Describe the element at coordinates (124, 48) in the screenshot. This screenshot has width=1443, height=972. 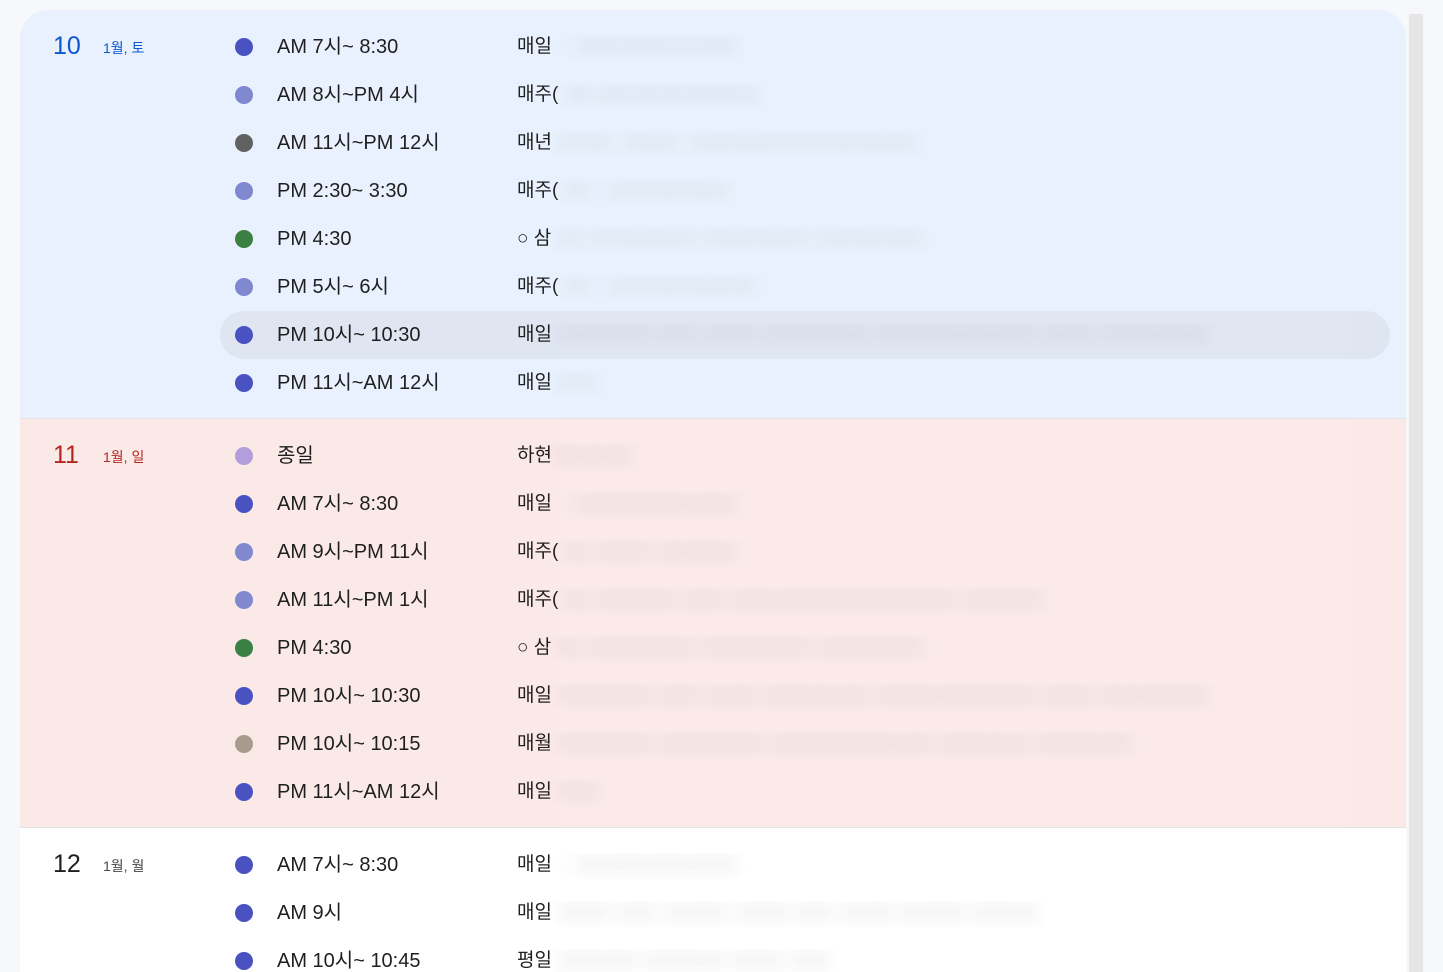
I see `day-month-weekday: 1월, 토` at that location.